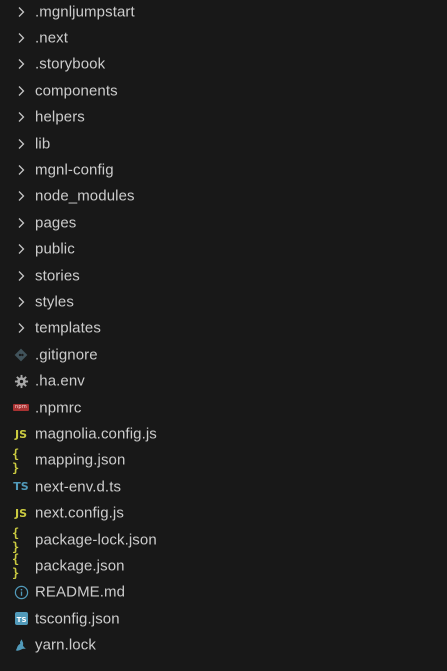 The height and width of the screenshot is (671, 447). I want to click on tree-file-row: npm .npmrc, so click(223, 408).